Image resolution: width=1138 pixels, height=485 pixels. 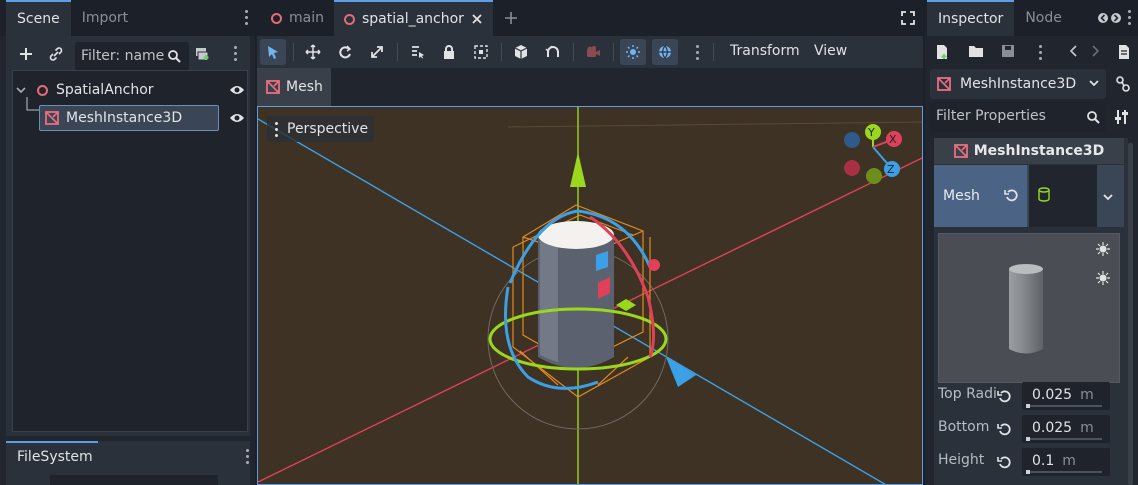 I want to click on resource-menu-icon, so click(x=1041, y=54).